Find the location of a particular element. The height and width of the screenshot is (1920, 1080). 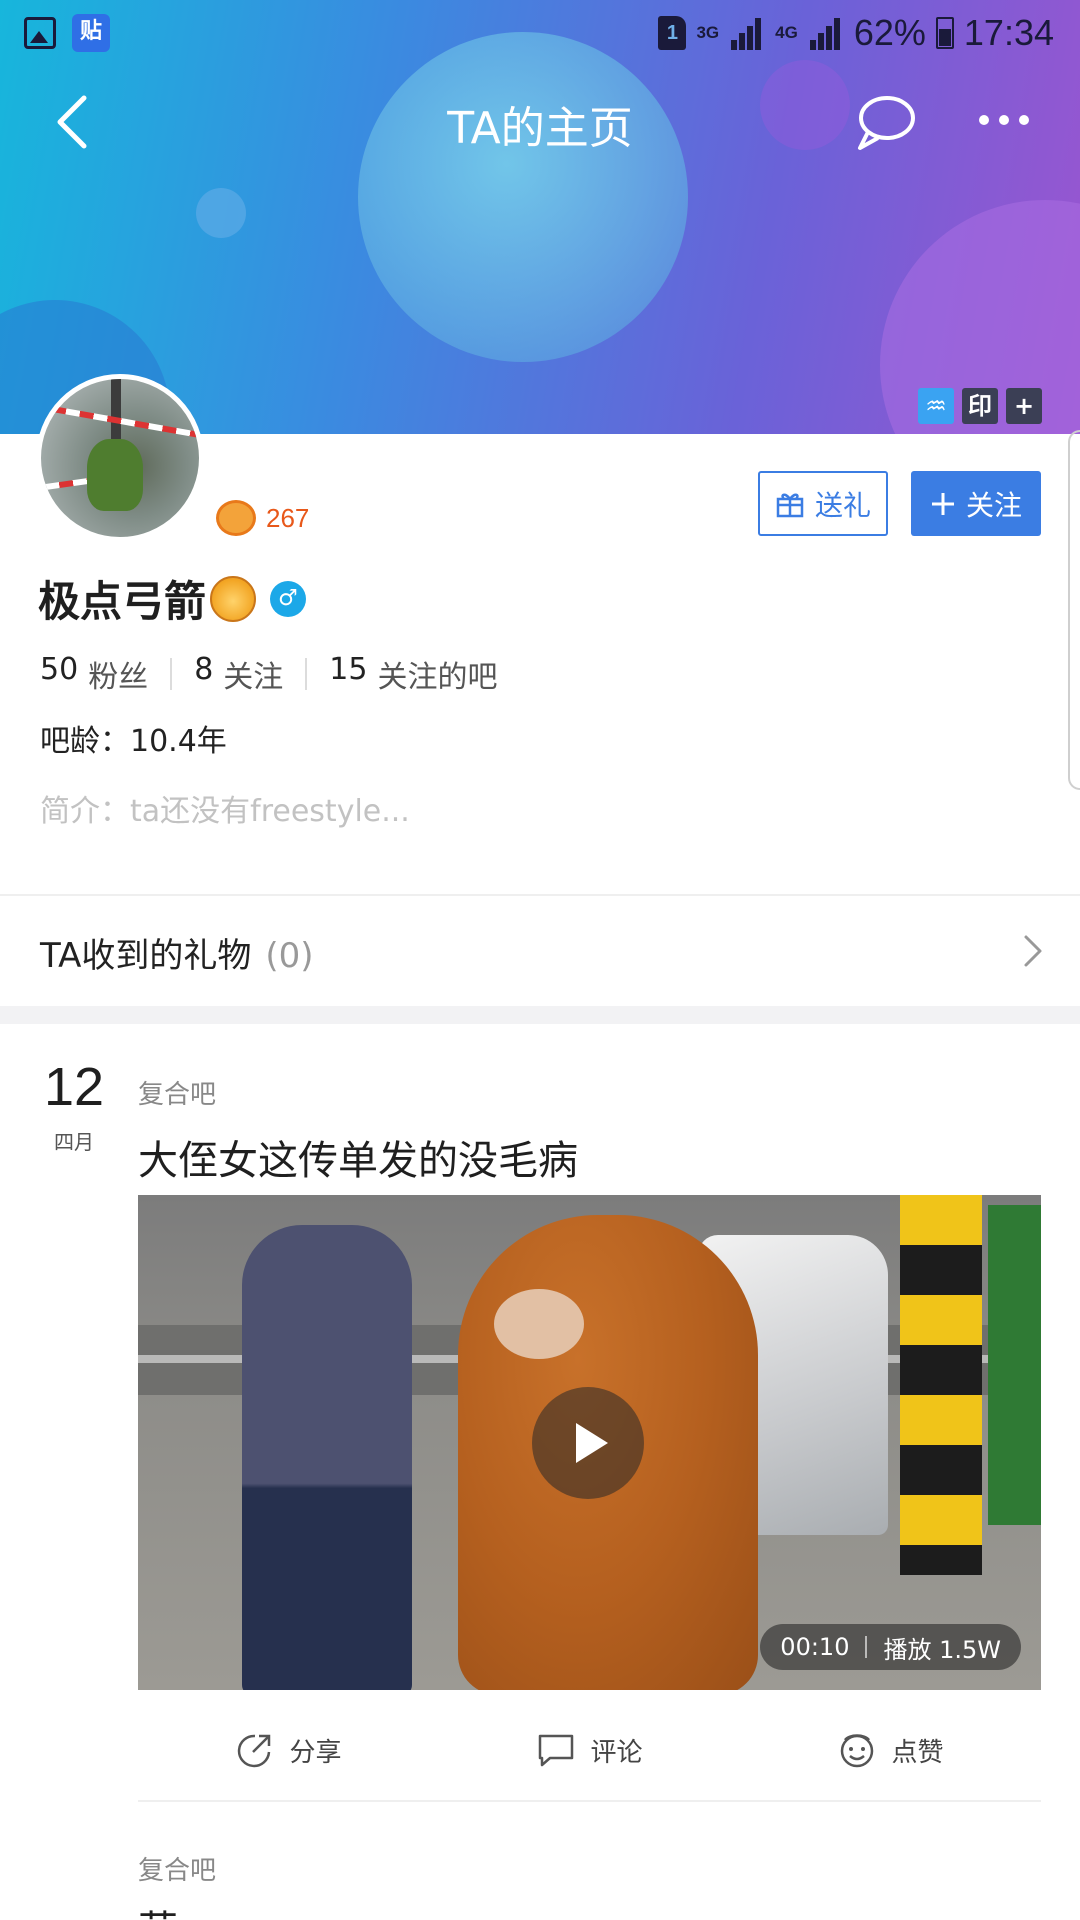

seal-badge: 印 is located at coordinates (980, 406).